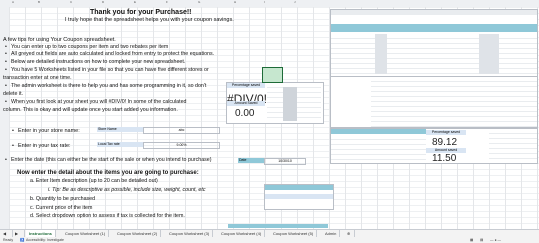  What do you see at coordinates (138, 233) in the screenshot?
I see `tab-coupon-worksheet-2: Coupon Worksheet (2)` at bounding box center [138, 233].